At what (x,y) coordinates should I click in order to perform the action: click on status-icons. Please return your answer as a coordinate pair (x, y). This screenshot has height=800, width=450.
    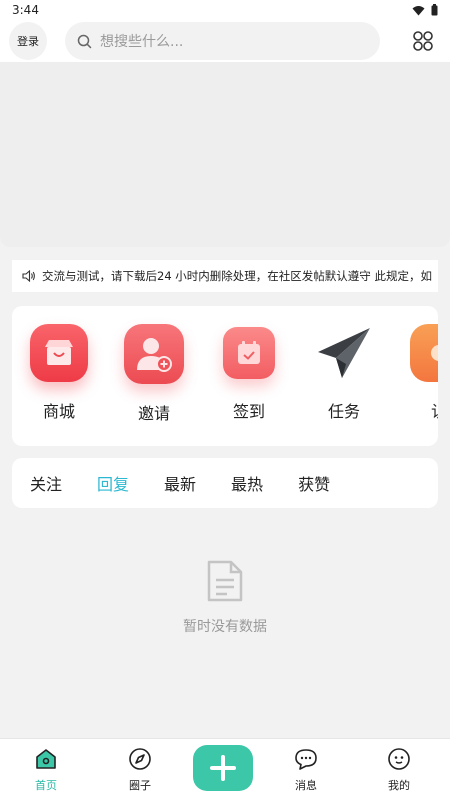
    Looking at the image, I should click on (425, 10).